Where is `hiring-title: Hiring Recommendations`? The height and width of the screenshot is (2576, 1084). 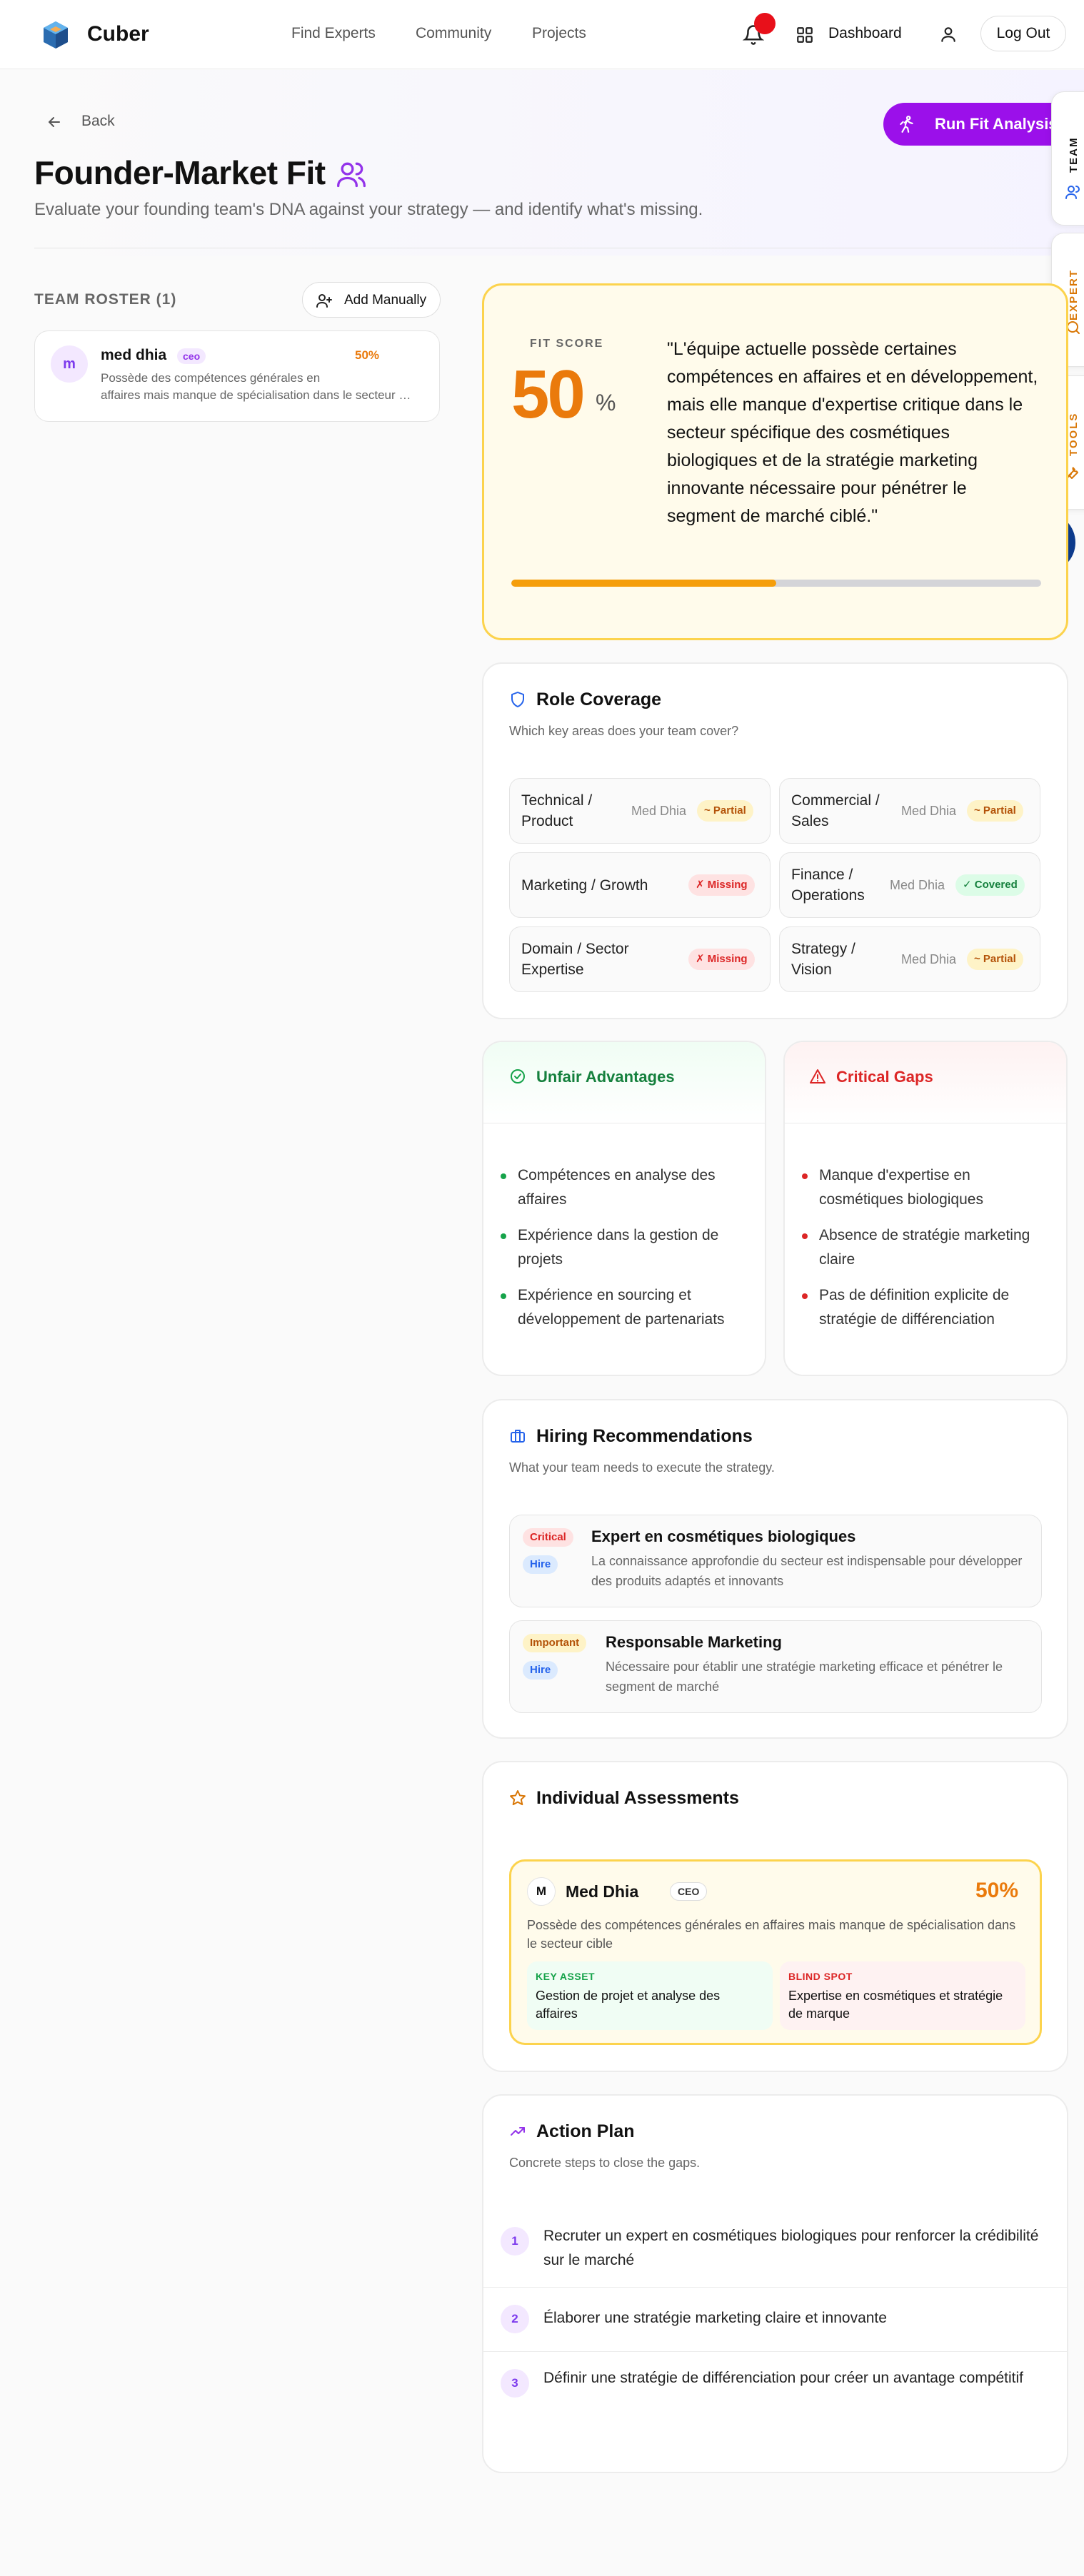
hiring-title: Hiring Recommendations is located at coordinates (644, 1436).